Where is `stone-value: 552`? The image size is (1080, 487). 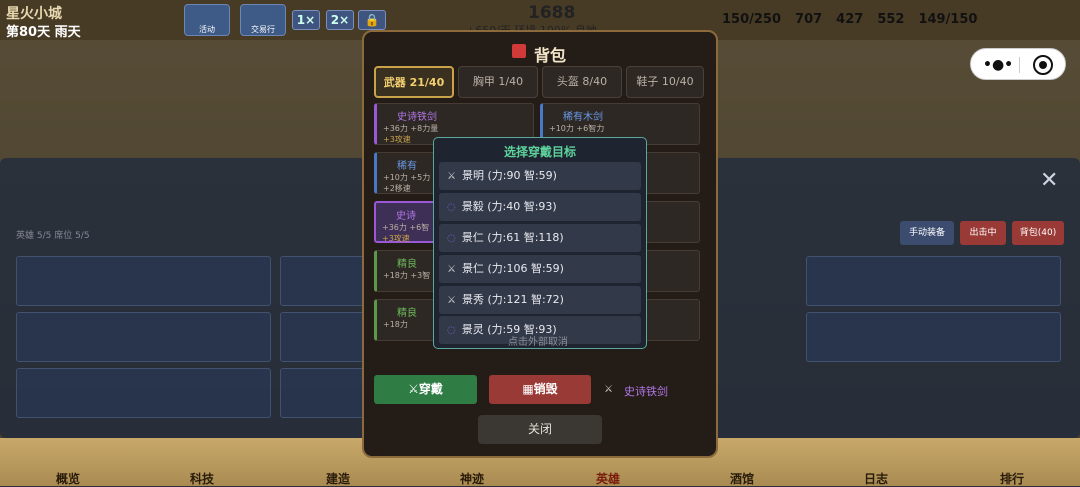 stone-value: 552 is located at coordinates (891, 19).